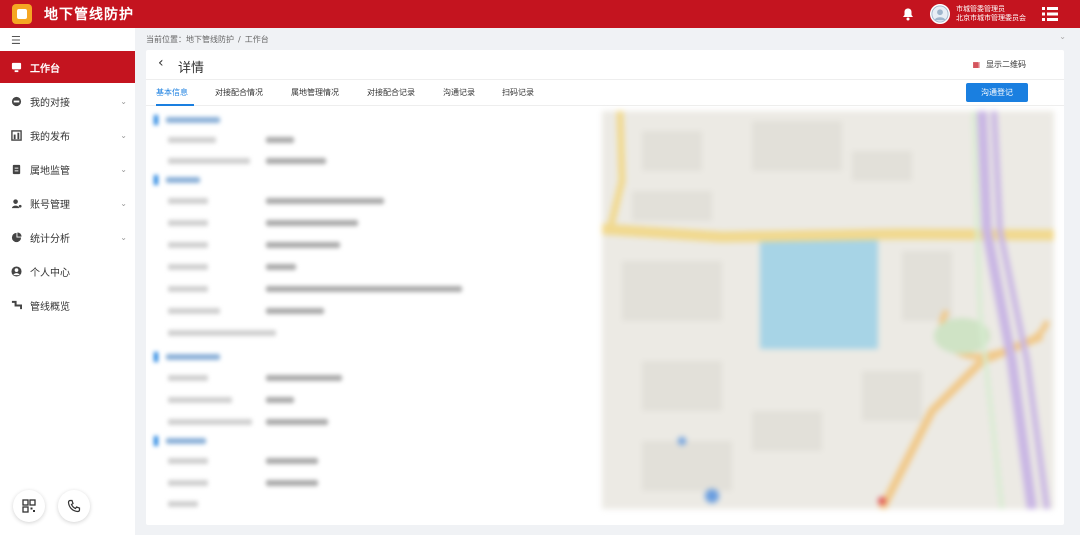  What do you see at coordinates (605, 93) in the screenshot?
I see `detail-tabs: 基本信息 对接配合情况 属地管理情况 对接配合记录 沟通记录 扫码记录` at bounding box center [605, 93].